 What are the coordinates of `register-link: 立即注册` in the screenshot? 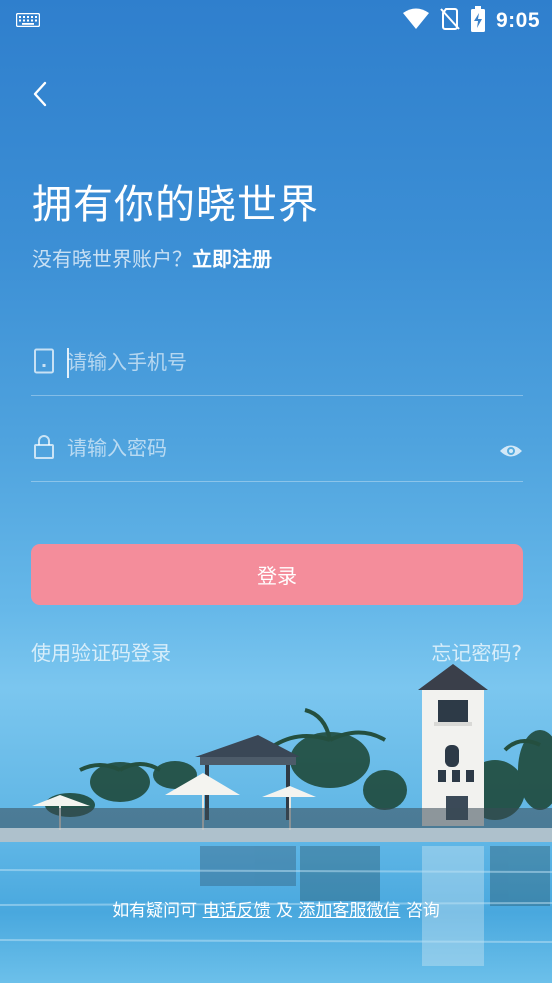 It's located at (232, 259).